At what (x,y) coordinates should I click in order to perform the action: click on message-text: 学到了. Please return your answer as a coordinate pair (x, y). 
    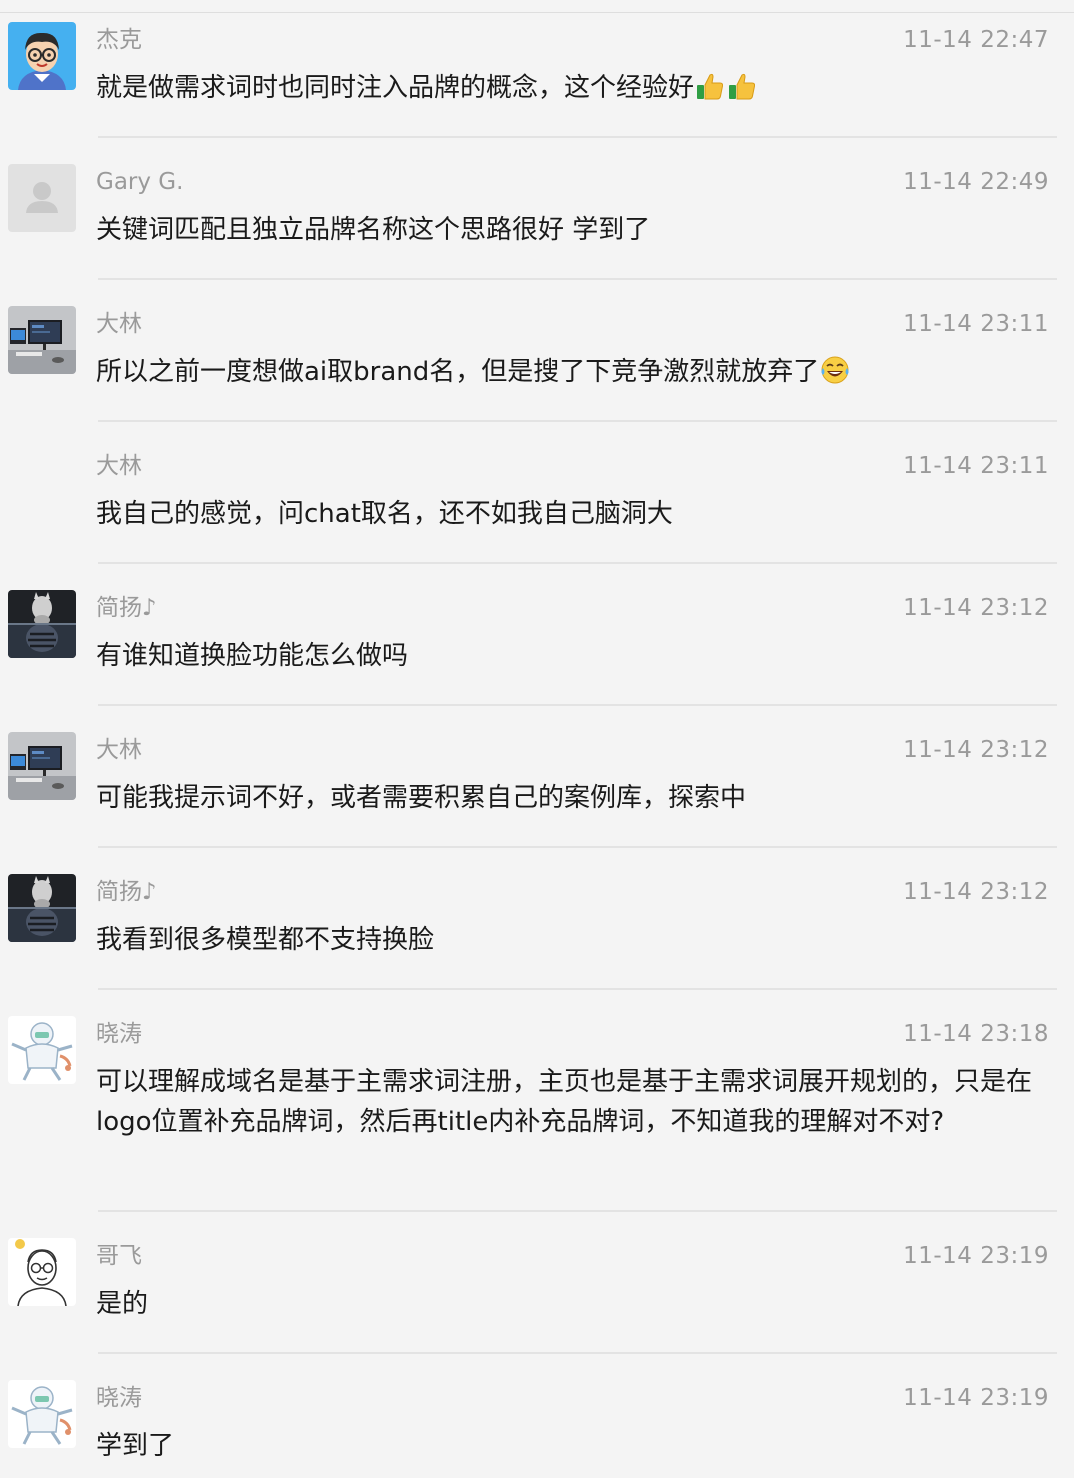
    Looking at the image, I should click on (135, 1446).